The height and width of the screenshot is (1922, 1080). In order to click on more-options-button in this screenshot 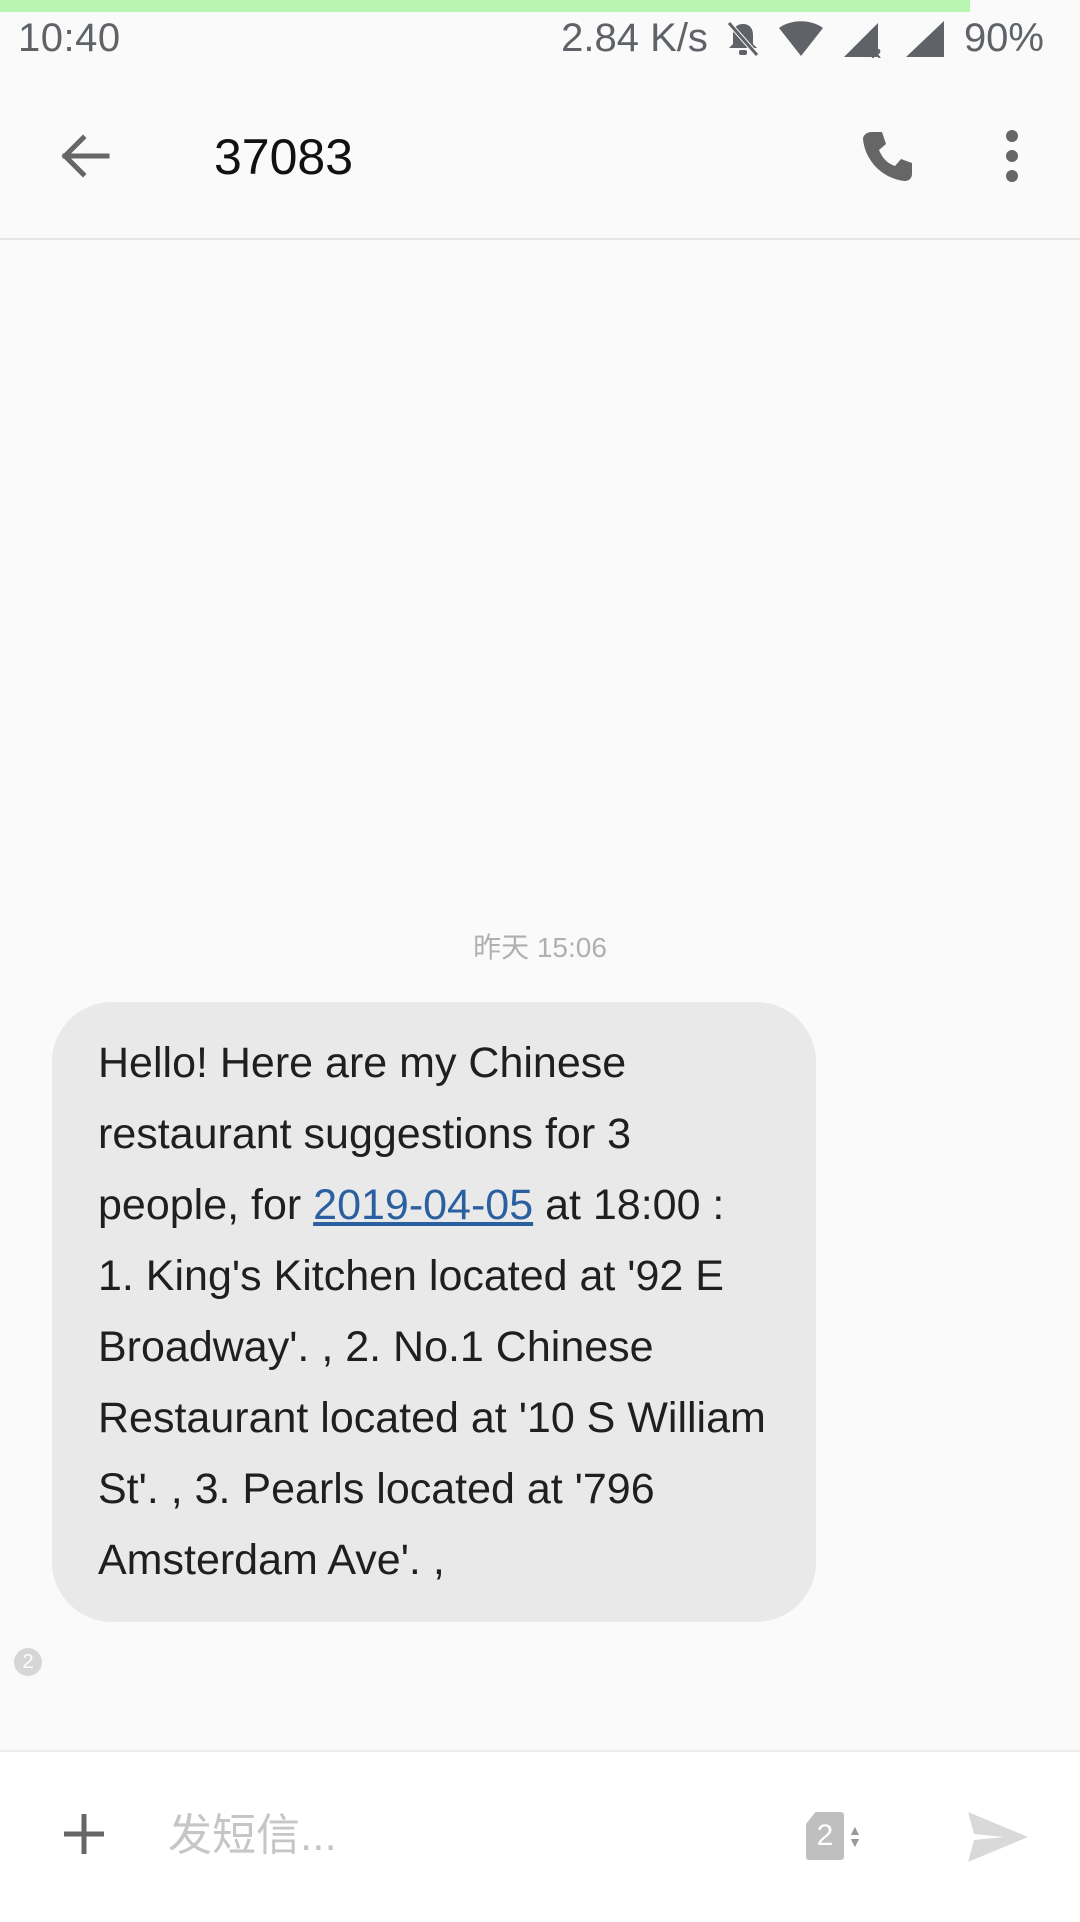, I will do `click(1012, 156)`.